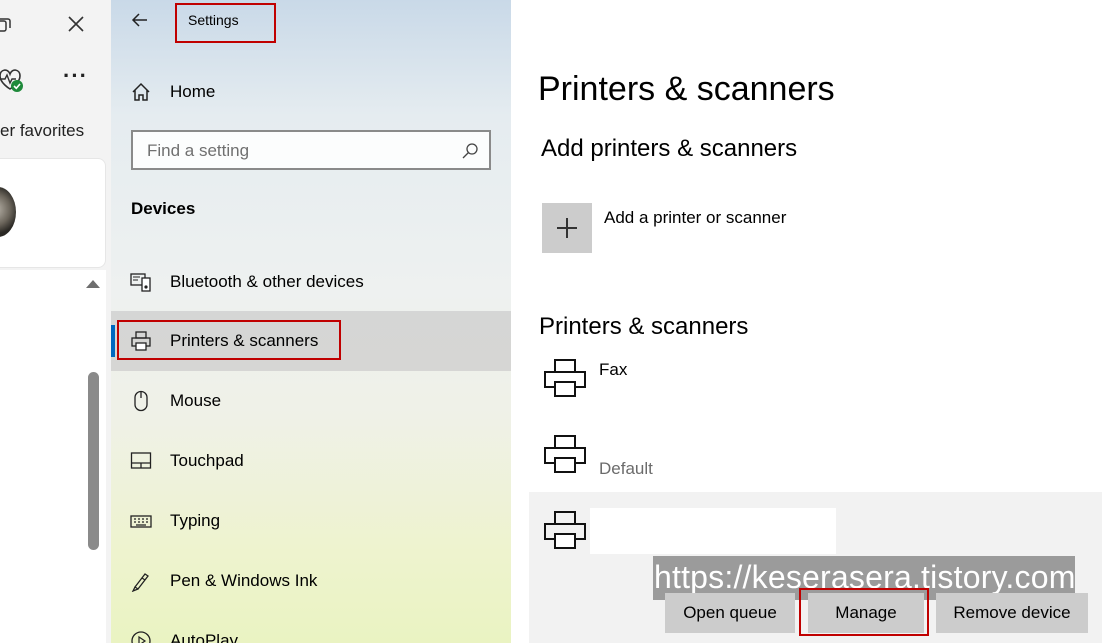 The width and height of the screenshot is (1114, 643). Describe the element at coordinates (13, 80) in the screenshot. I see `browser-essentials-icon` at that location.